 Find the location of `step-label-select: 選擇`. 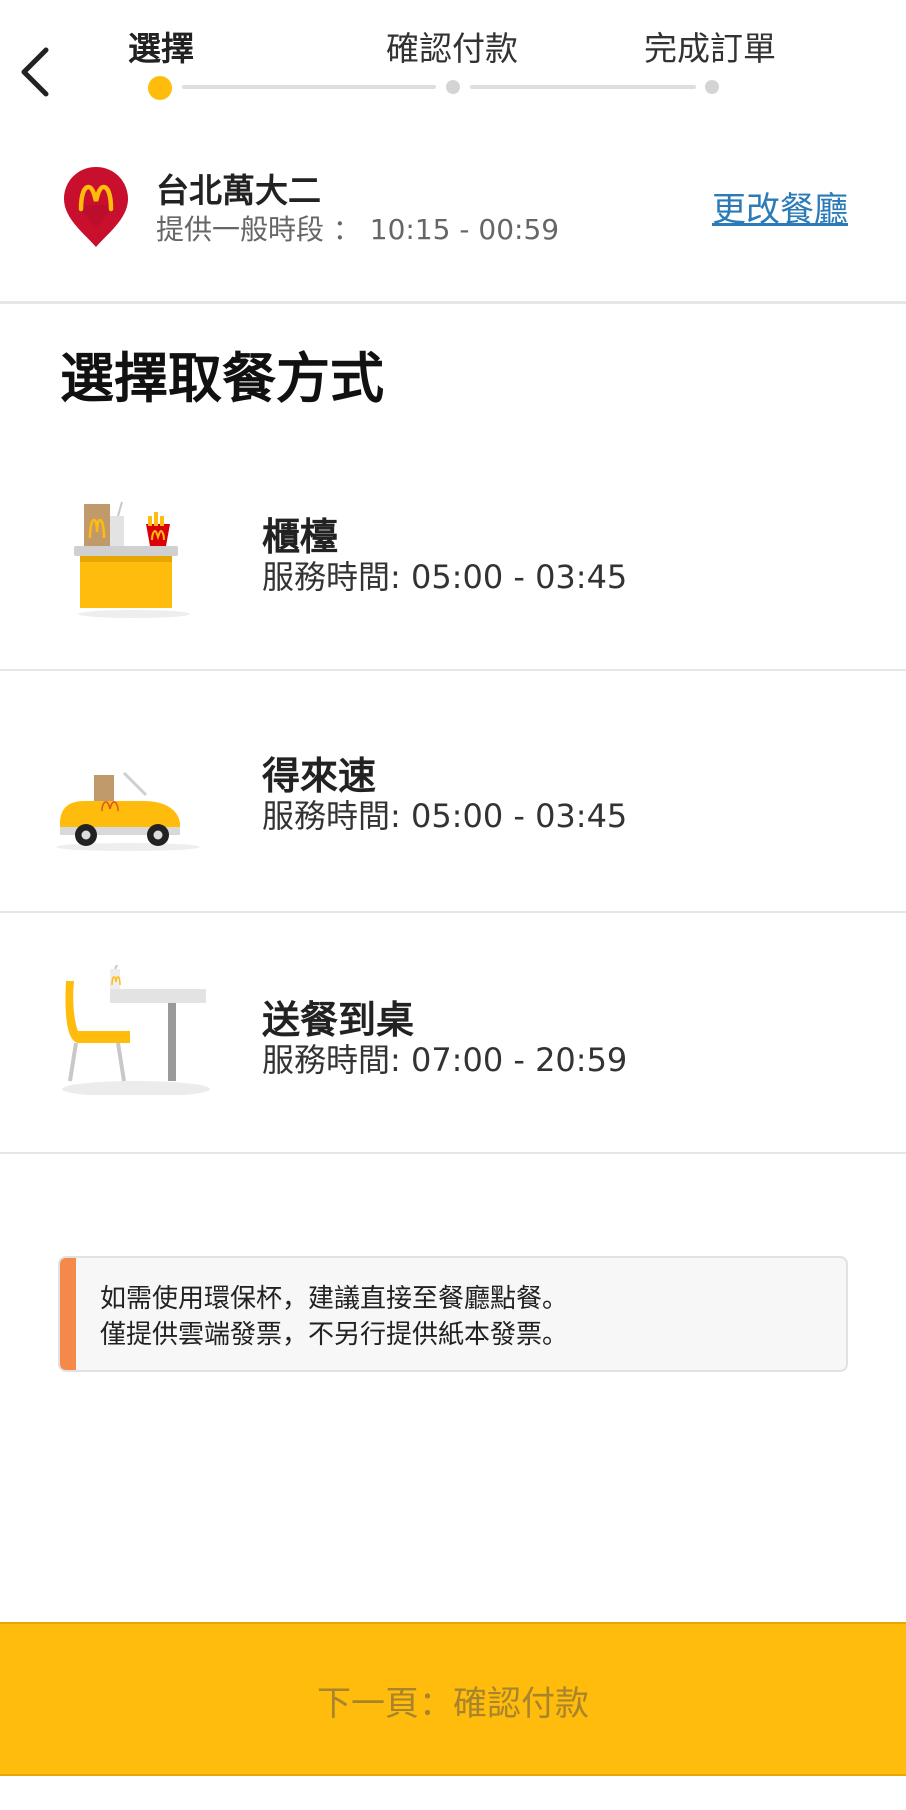

step-label-select: 選擇 is located at coordinates (161, 48).